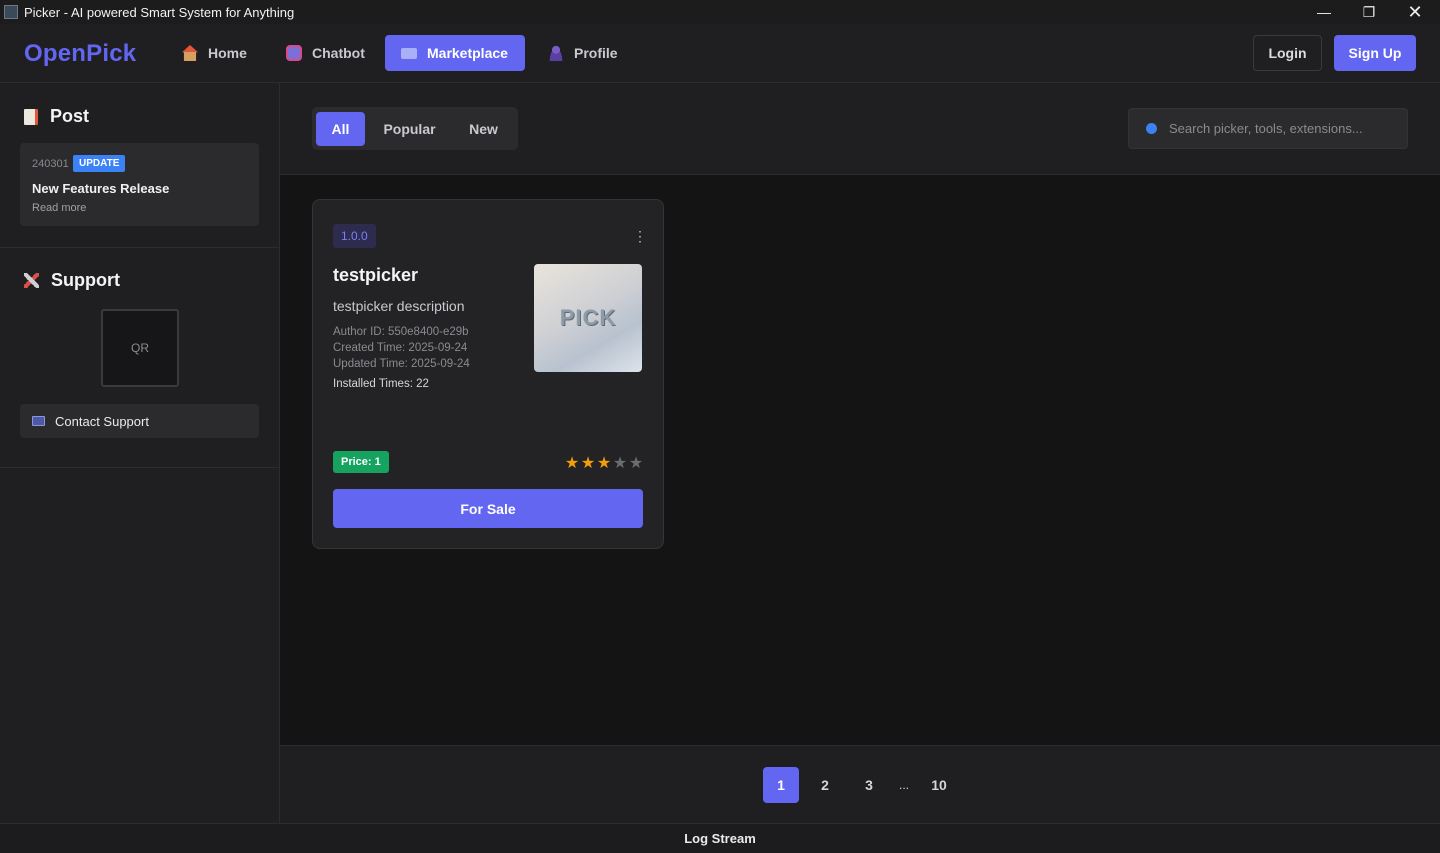  I want to click on page-2-button: 2, so click(825, 785).